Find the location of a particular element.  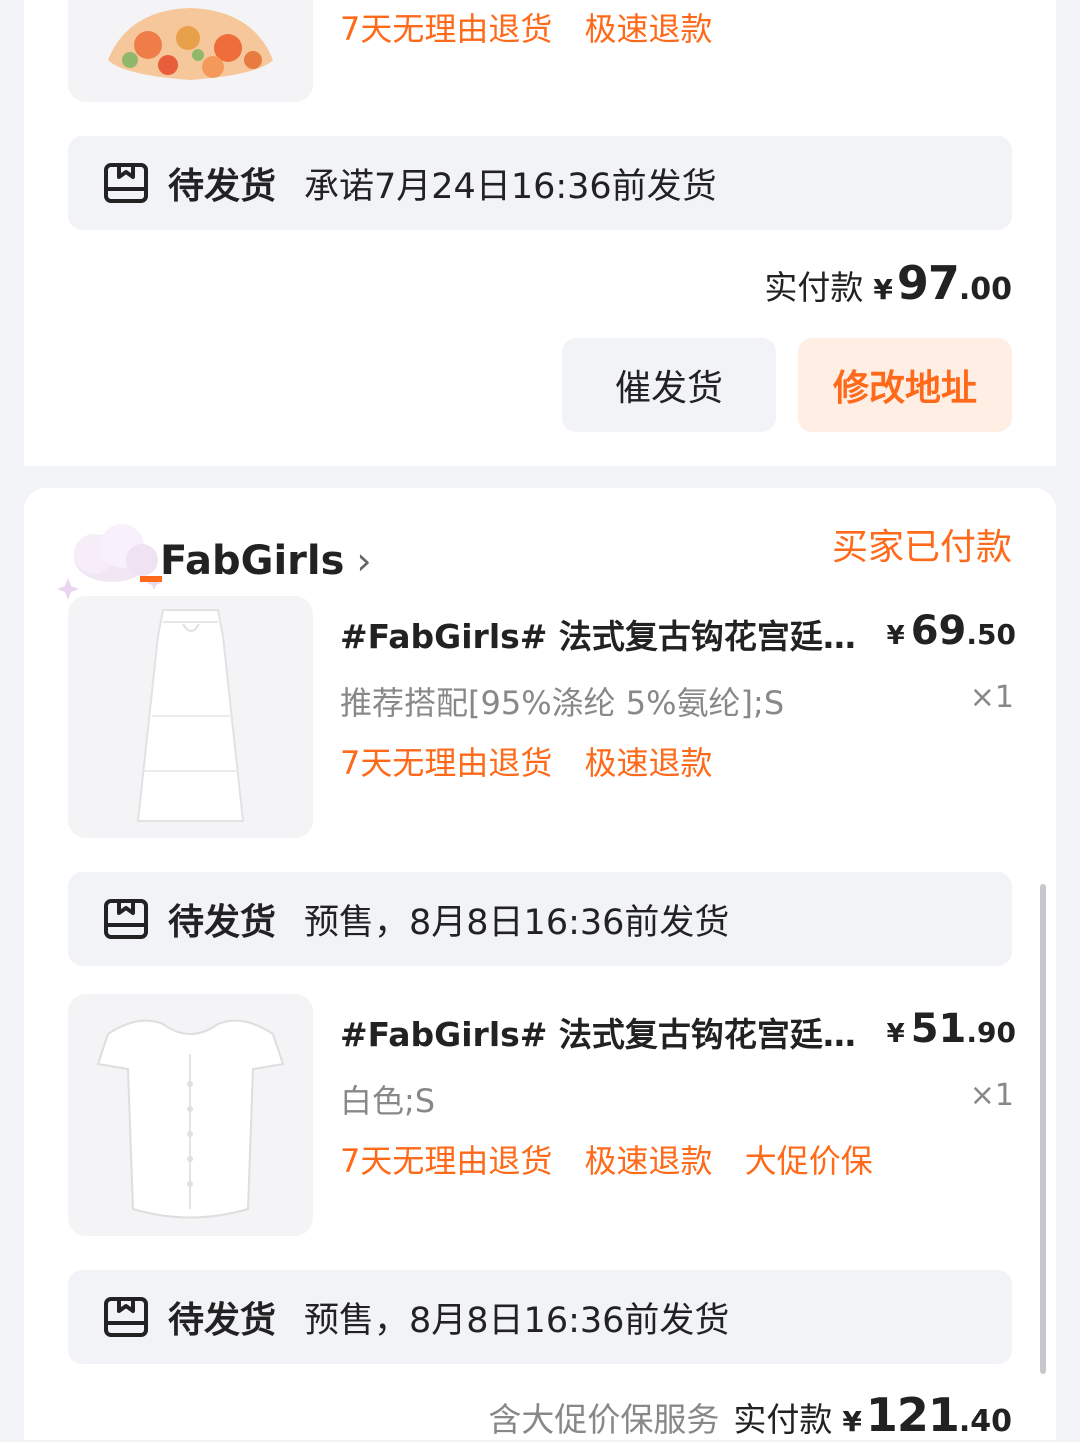

price-decimal: .50 is located at coordinates (991, 634).